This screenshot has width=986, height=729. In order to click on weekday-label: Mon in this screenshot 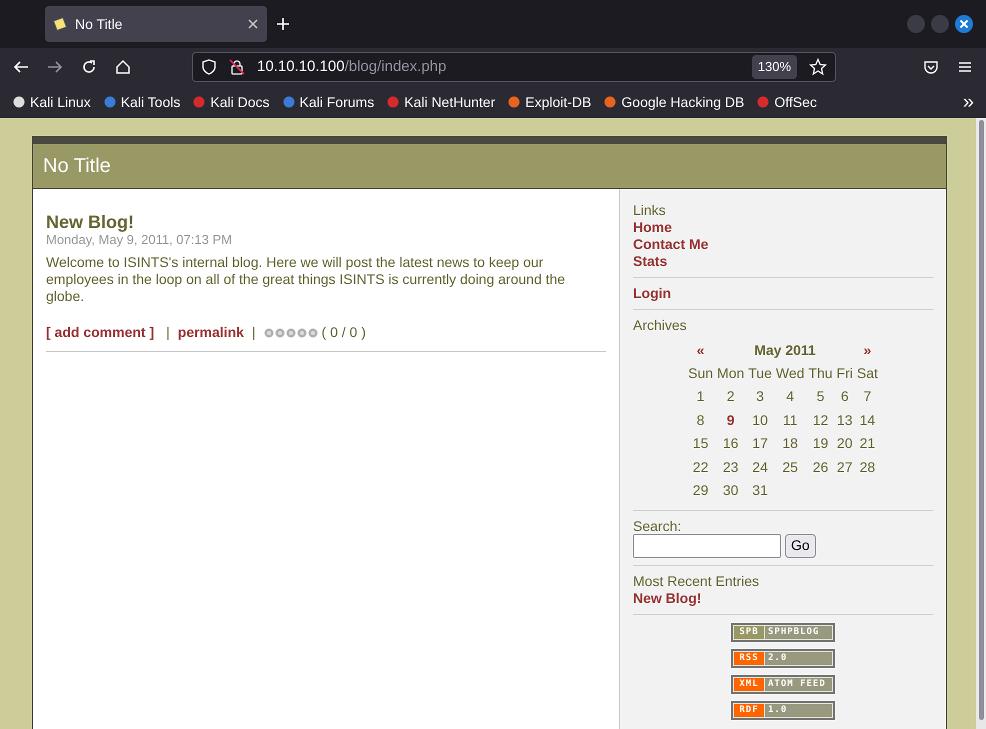, I will do `click(731, 373)`.